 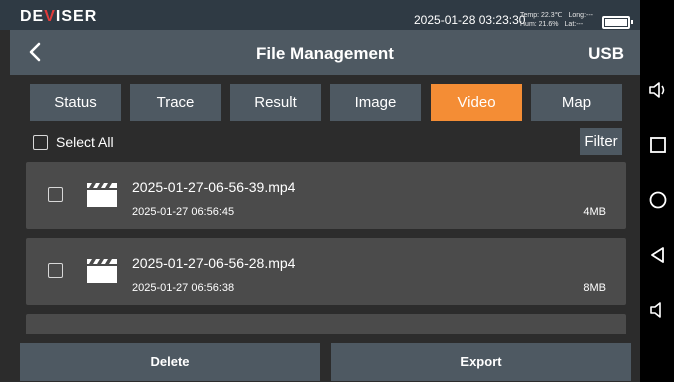 I want to click on file-size: 4MB, so click(x=594, y=212).